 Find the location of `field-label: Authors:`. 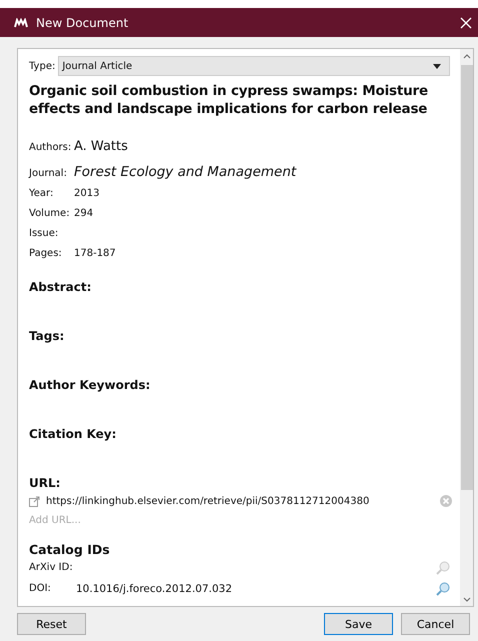

field-label: Authors: is located at coordinates (50, 147).